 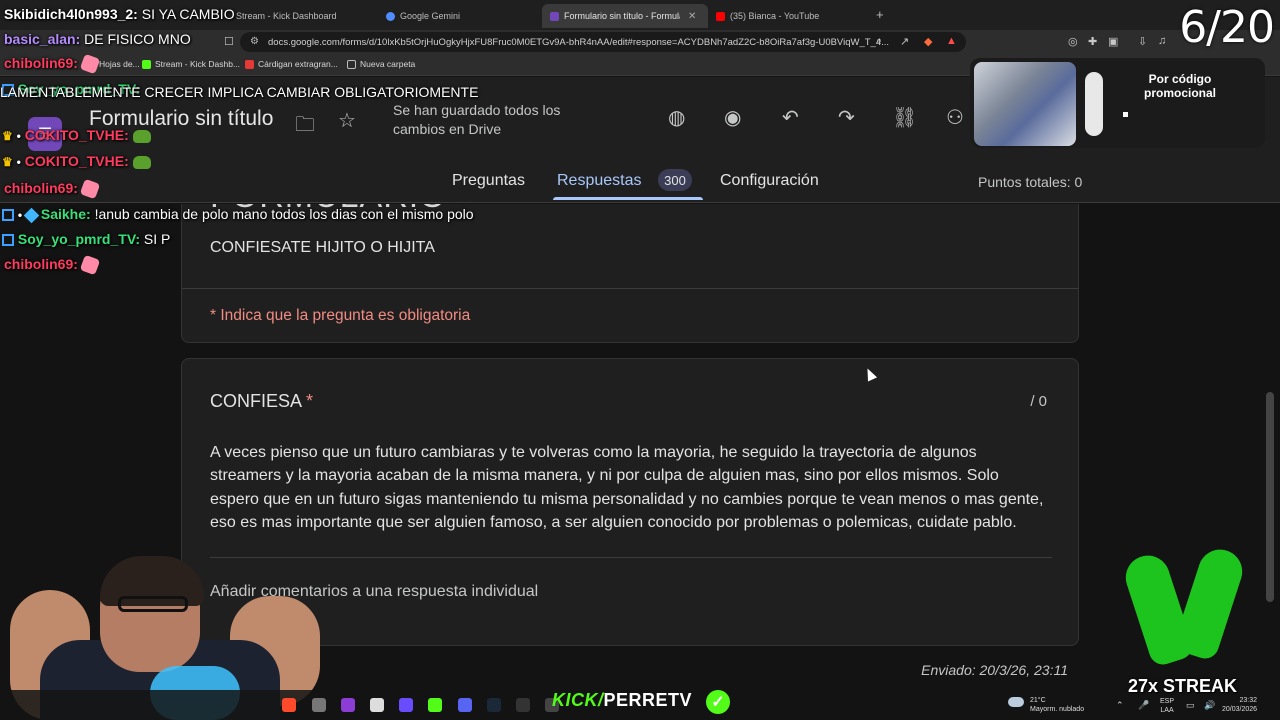 What do you see at coordinates (1030, 182) in the screenshot?
I see `total-points: Puntos totales: 0` at bounding box center [1030, 182].